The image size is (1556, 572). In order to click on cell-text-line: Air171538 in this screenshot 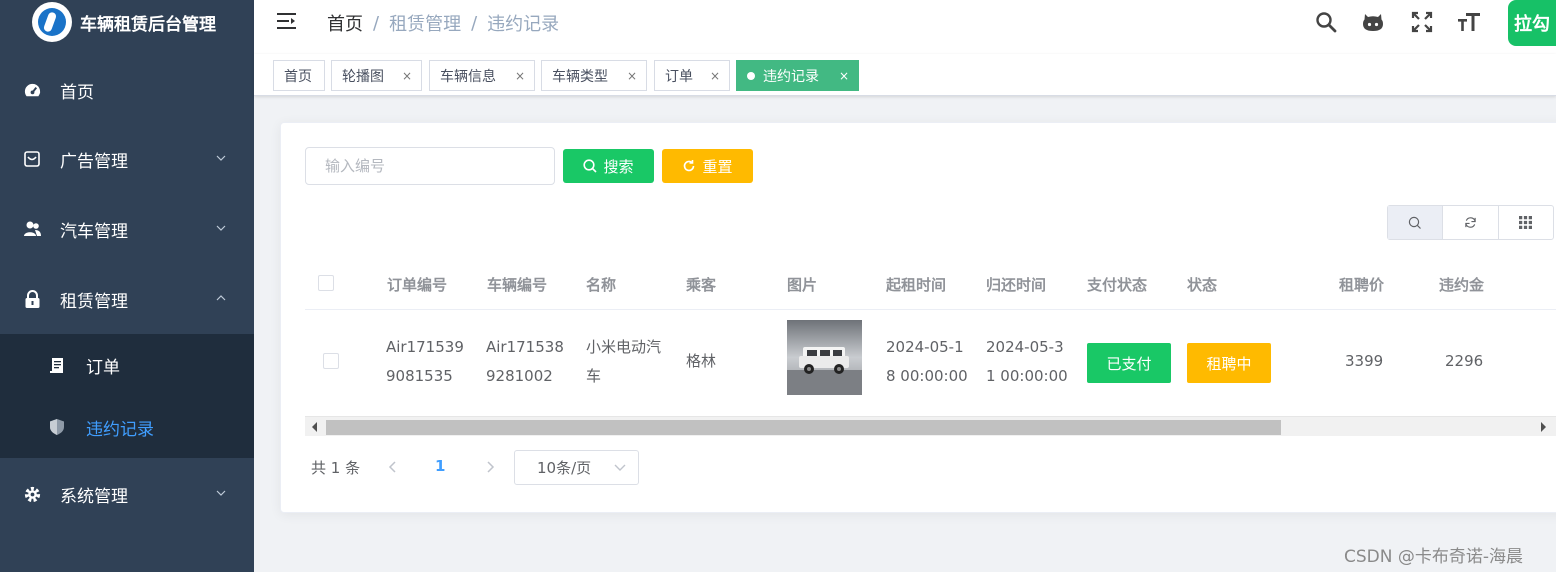, I will do `click(525, 347)`.